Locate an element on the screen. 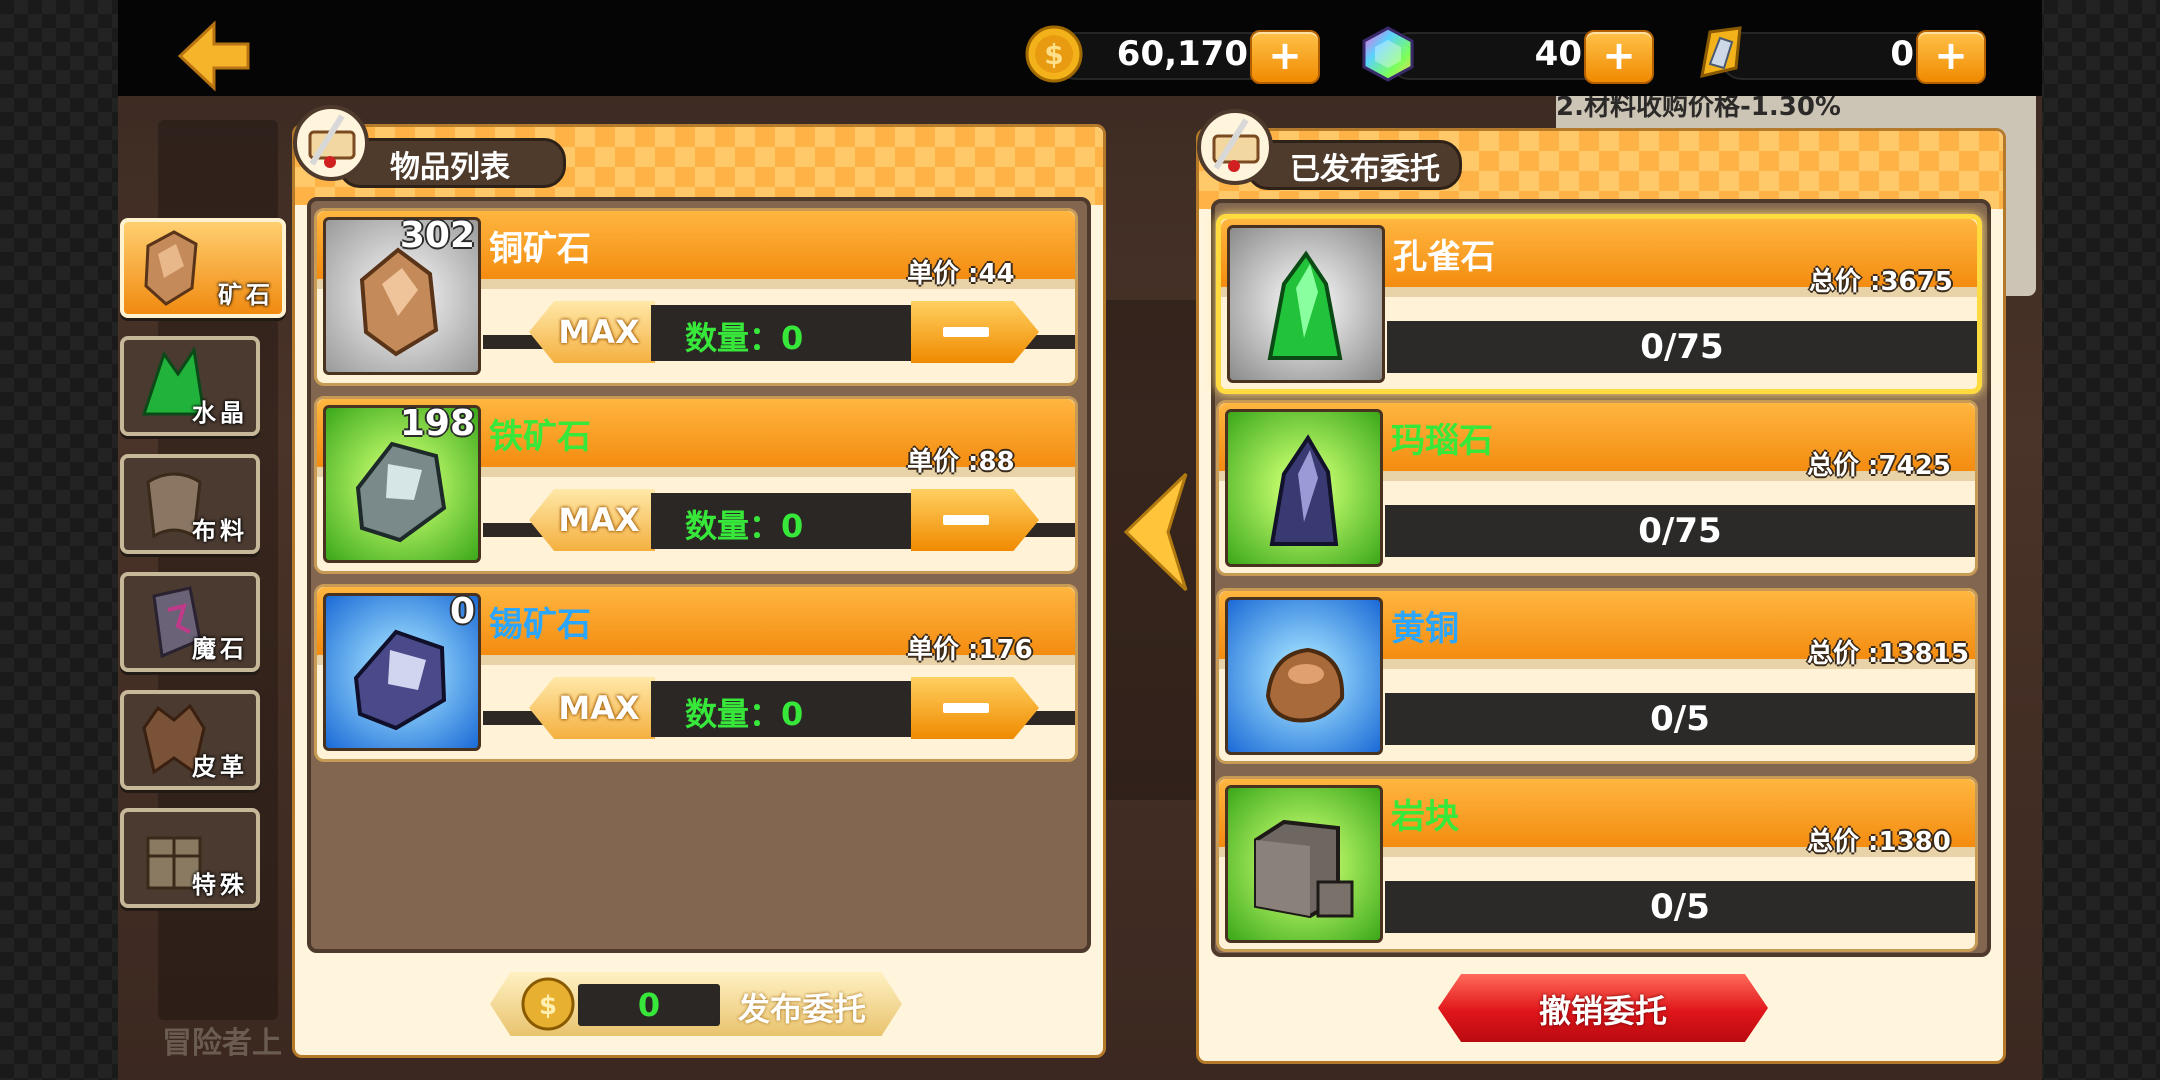 Image resolution: width=2160 pixels, height=1080 pixels. add-gold-button: + is located at coordinates (1285, 57).